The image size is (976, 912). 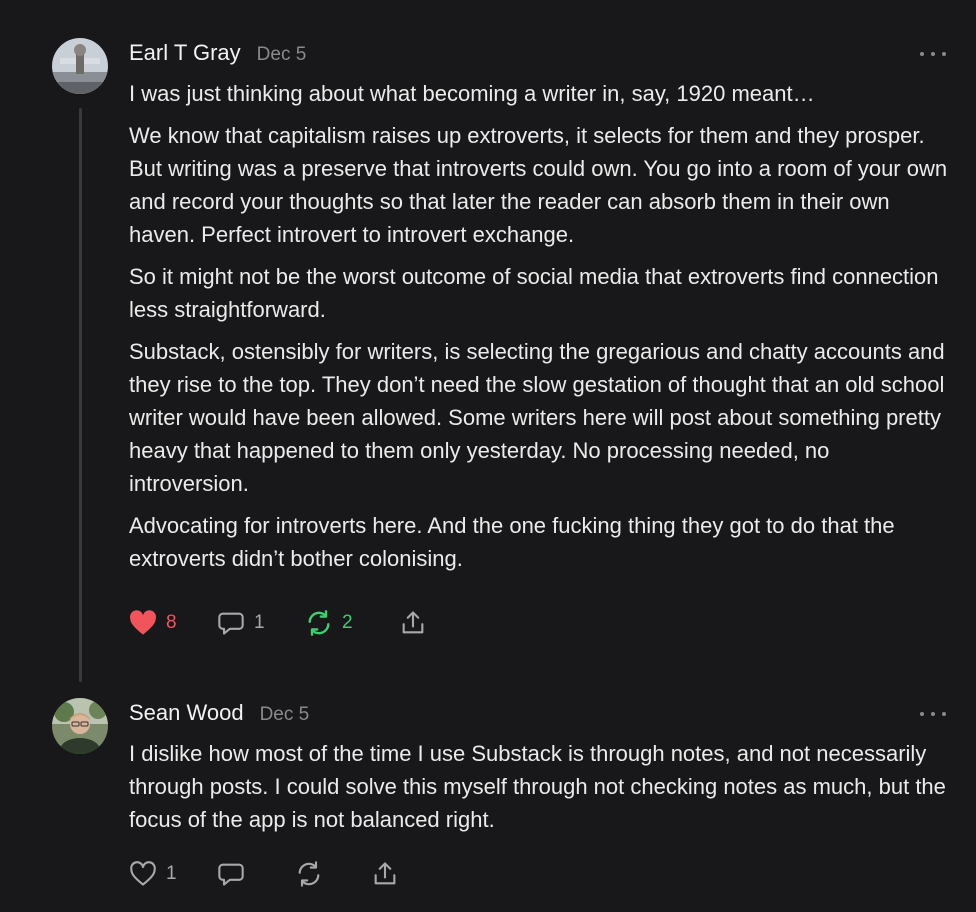 I want to click on author-name: Sean Wood, so click(x=186, y=713).